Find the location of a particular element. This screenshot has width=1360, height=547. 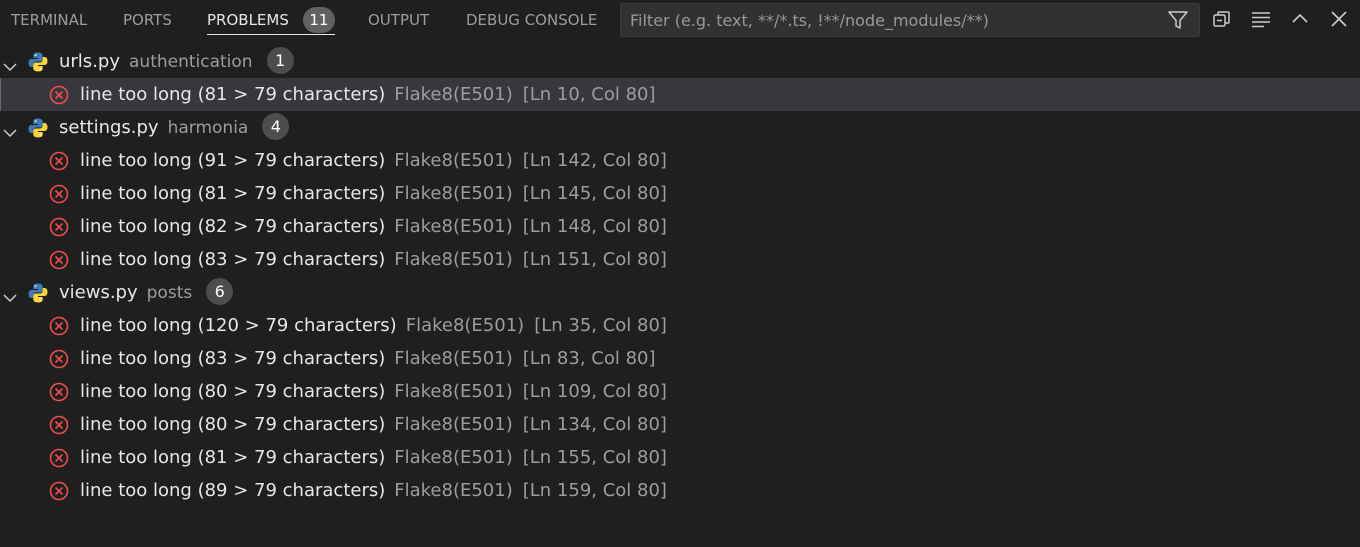

problem-location: [Ln 145, Col 80] is located at coordinates (594, 193).